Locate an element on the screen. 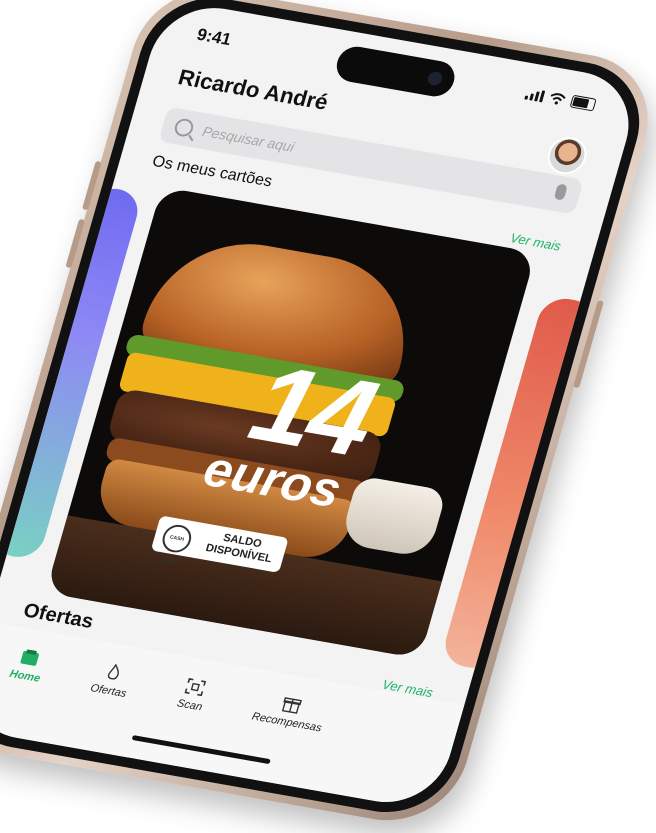 The height and width of the screenshot is (833, 656). scan-icon is located at coordinates (195, 687).